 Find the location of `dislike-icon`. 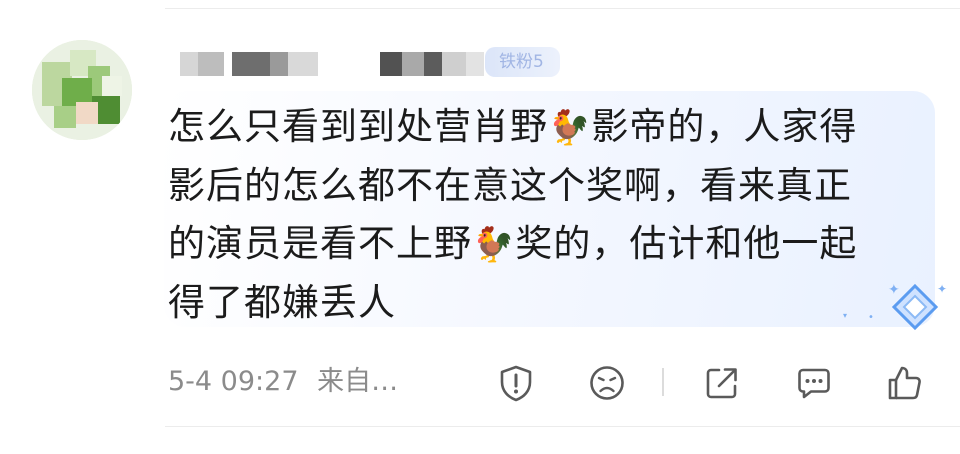

dislike-icon is located at coordinates (607, 383).